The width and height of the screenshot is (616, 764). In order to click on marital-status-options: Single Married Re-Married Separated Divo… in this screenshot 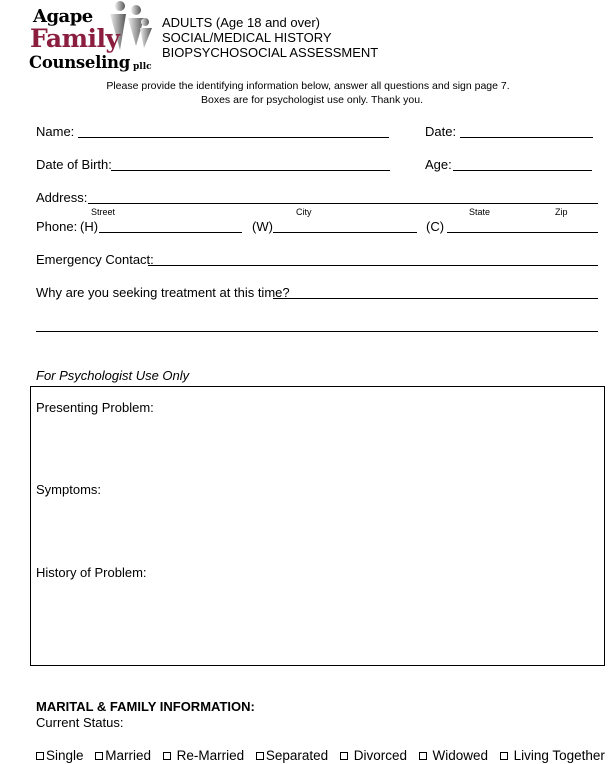, I will do `click(324, 755)`.